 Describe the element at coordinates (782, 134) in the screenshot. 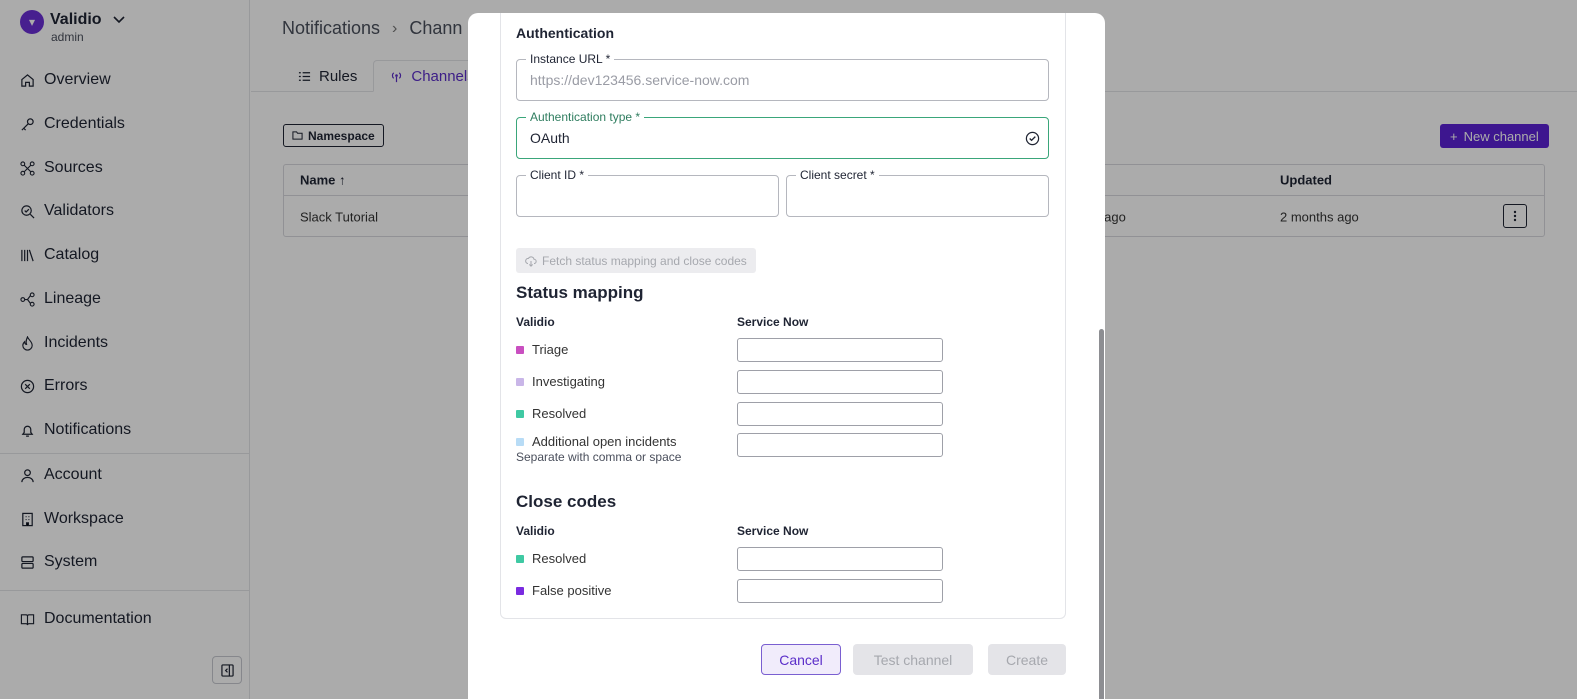

I see `auth-type-select: Authentication type * OAuth` at that location.